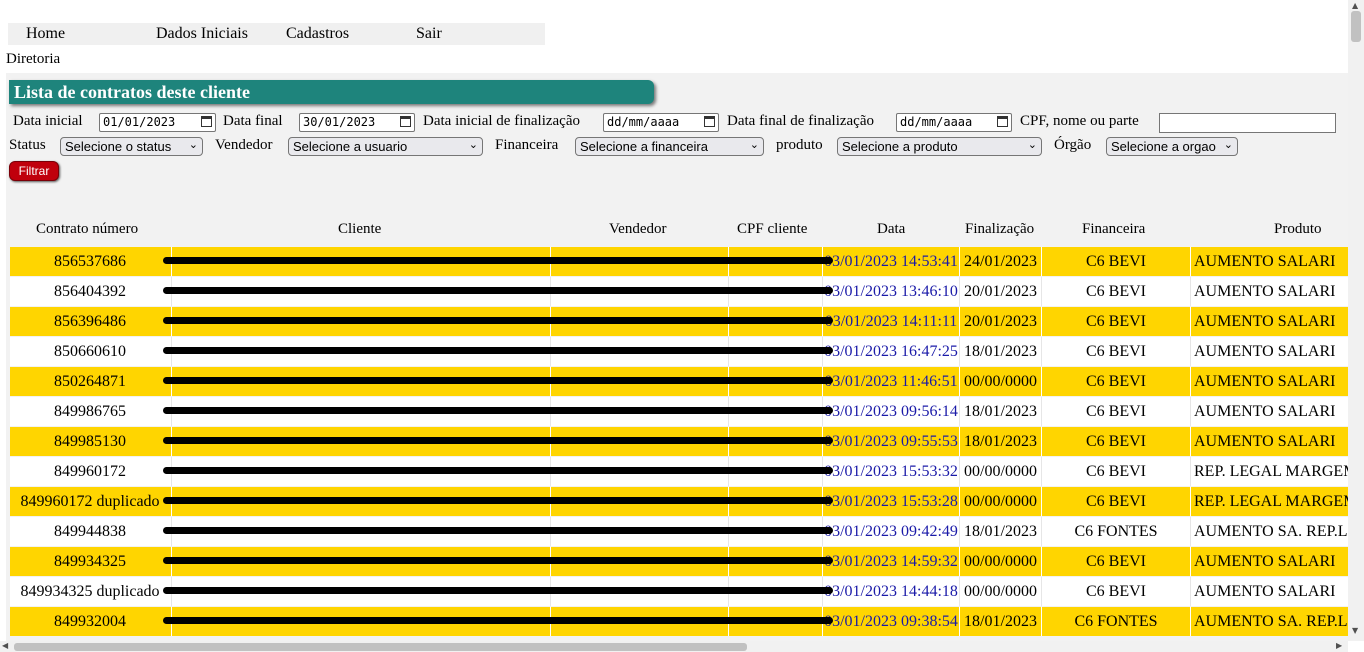 This screenshot has width=1364, height=652. Describe the element at coordinates (644, 146) in the screenshot. I see `financeira-select-value: Selecione a financeira` at that location.